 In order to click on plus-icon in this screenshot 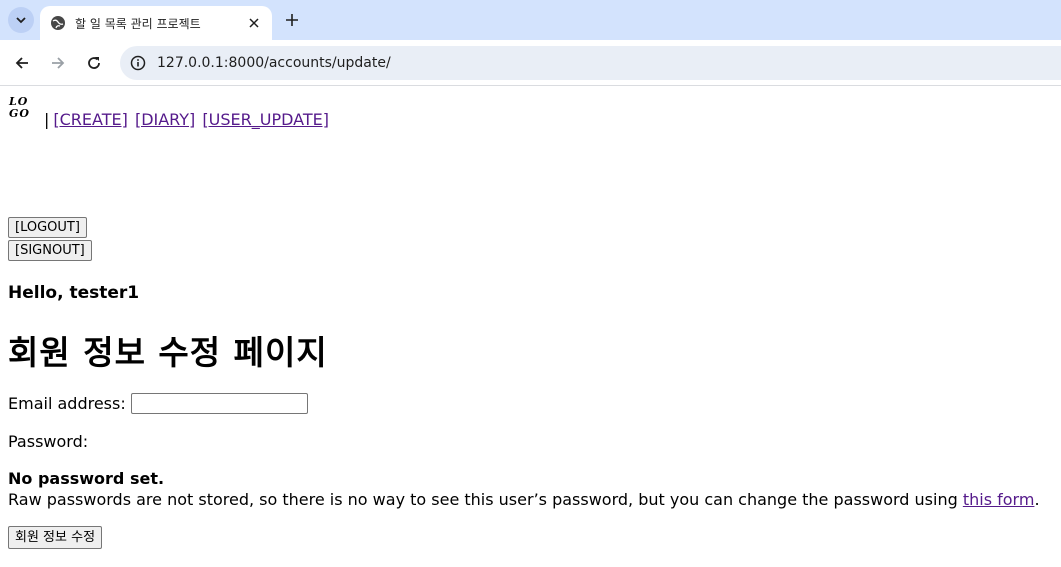, I will do `click(292, 20)`.